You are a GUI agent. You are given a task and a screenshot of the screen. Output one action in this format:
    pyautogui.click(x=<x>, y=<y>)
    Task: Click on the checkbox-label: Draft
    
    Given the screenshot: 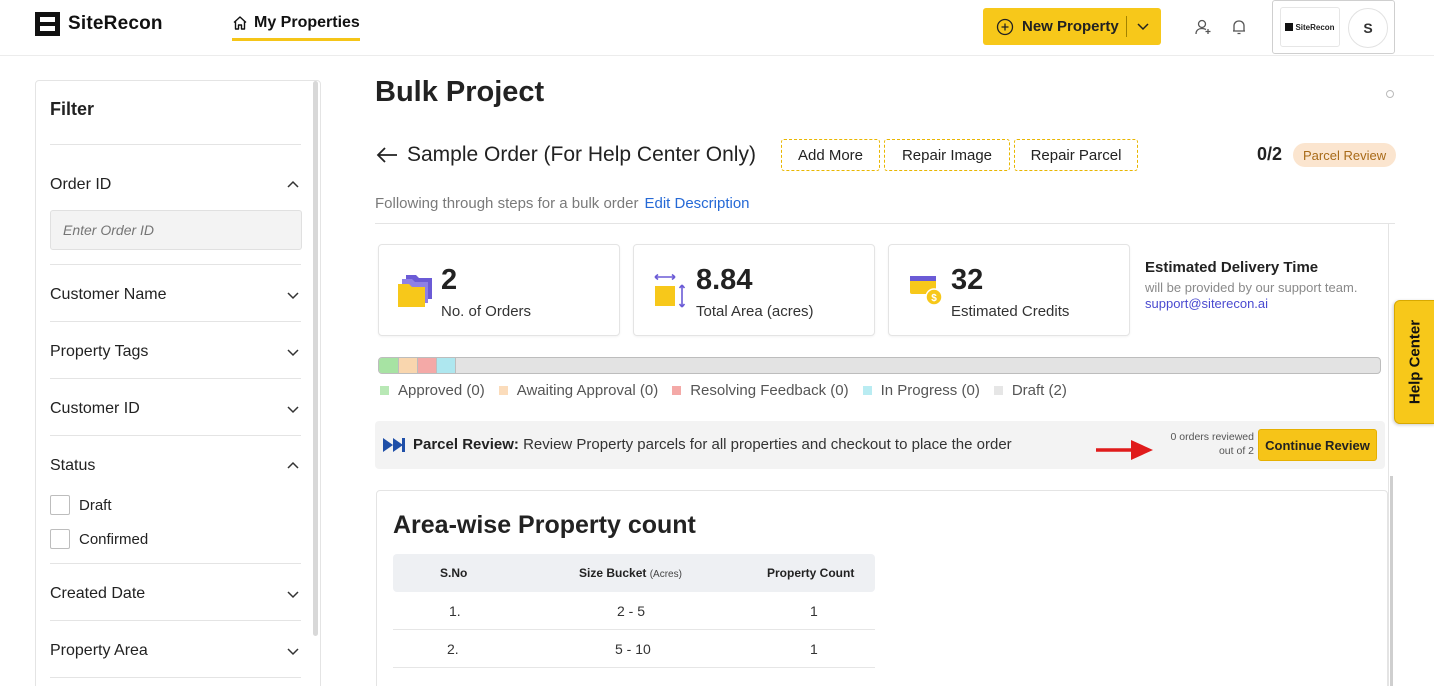 What is the action you would take?
    pyautogui.click(x=95, y=505)
    